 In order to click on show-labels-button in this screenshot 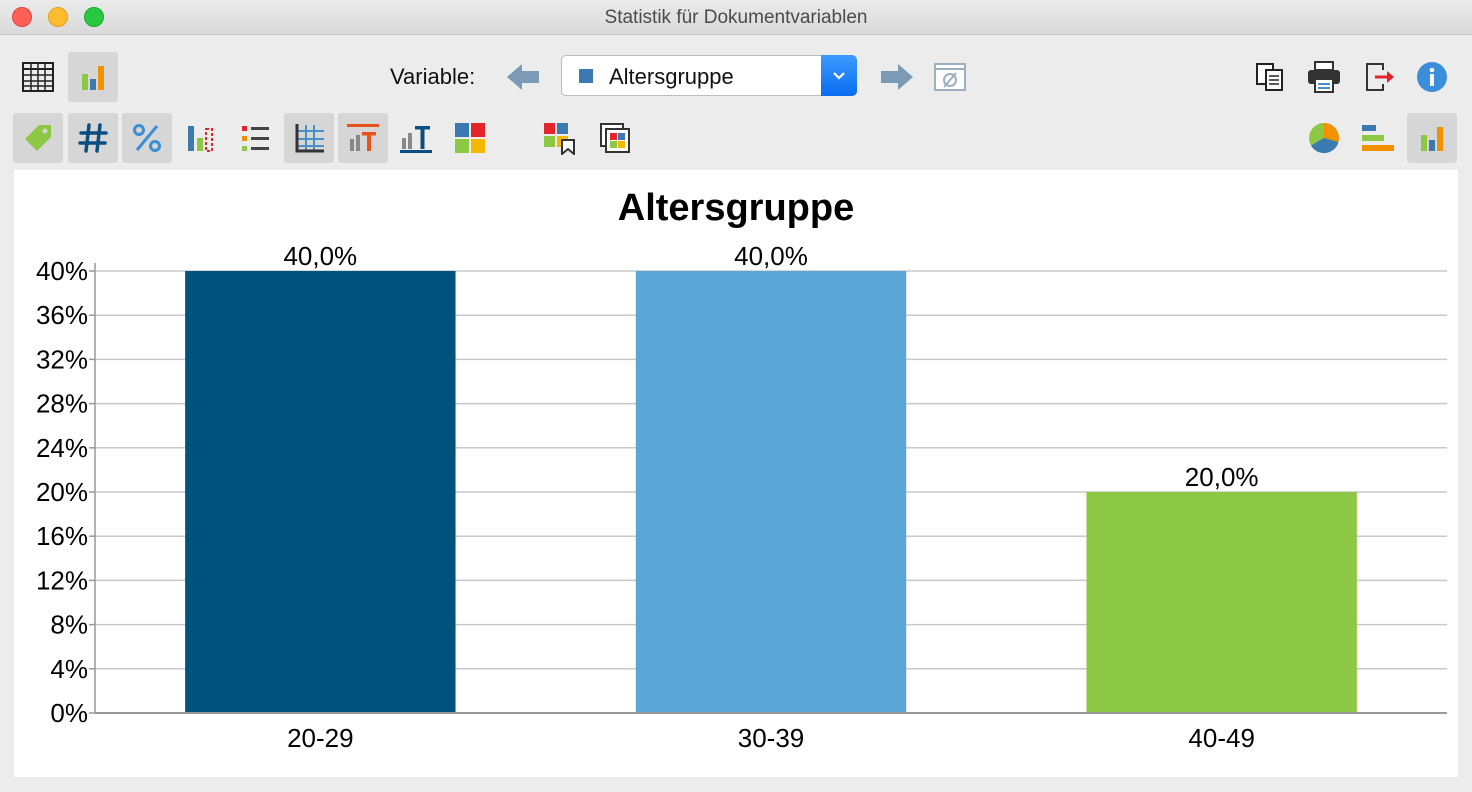, I will do `click(38, 138)`.